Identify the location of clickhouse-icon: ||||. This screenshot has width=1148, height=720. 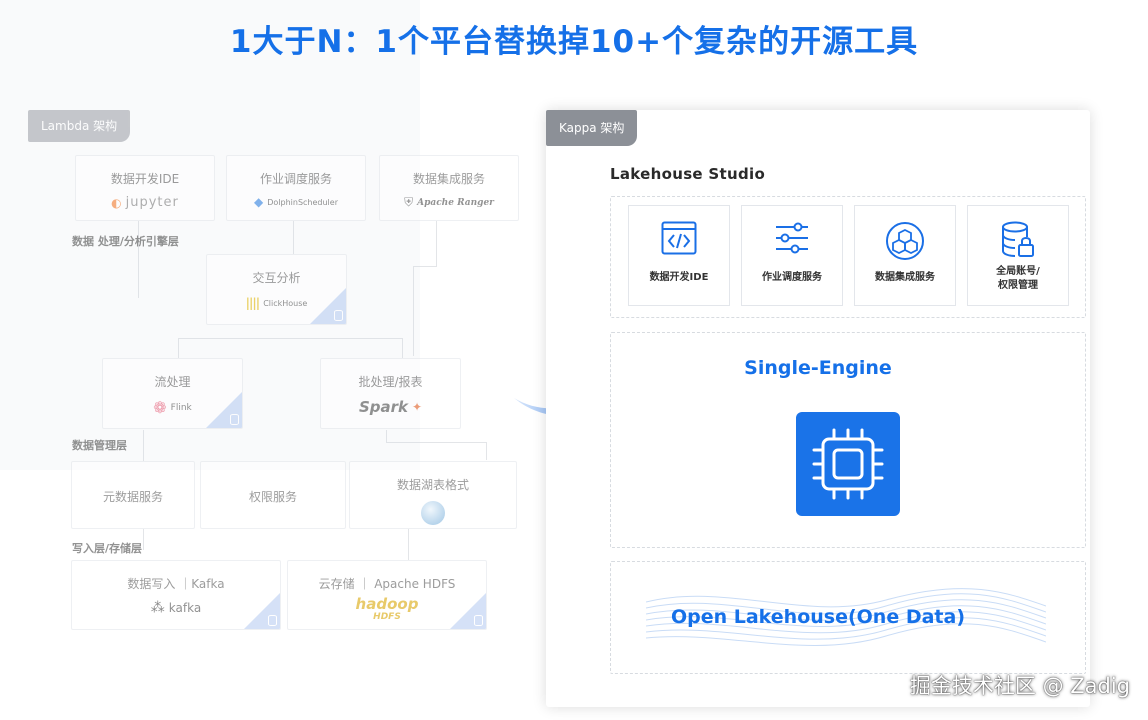
(252, 303).